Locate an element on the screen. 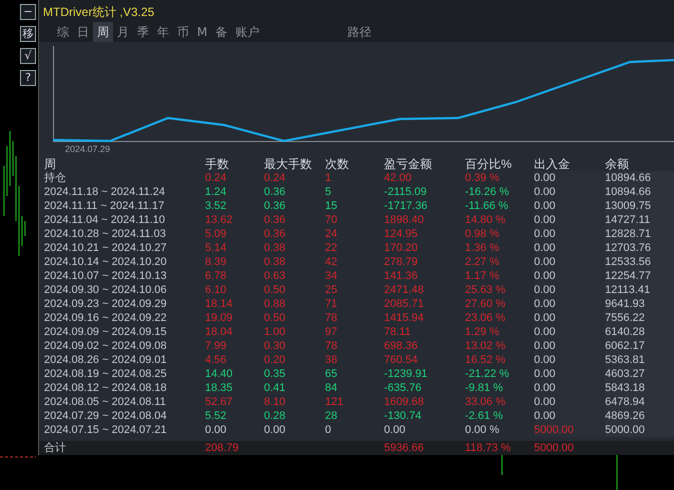 This screenshot has width=674, height=490. toolbar-button: ? is located at coordinates (28, 78).